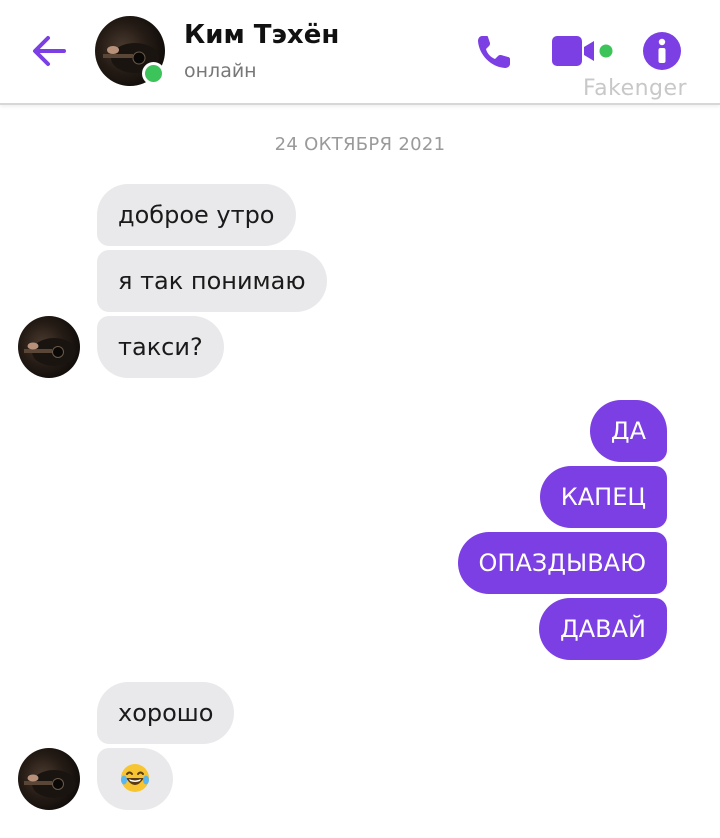 The height and width of the screenshot is (838, 720). I want to click on watermark: Fakenger, so click(635, 88).